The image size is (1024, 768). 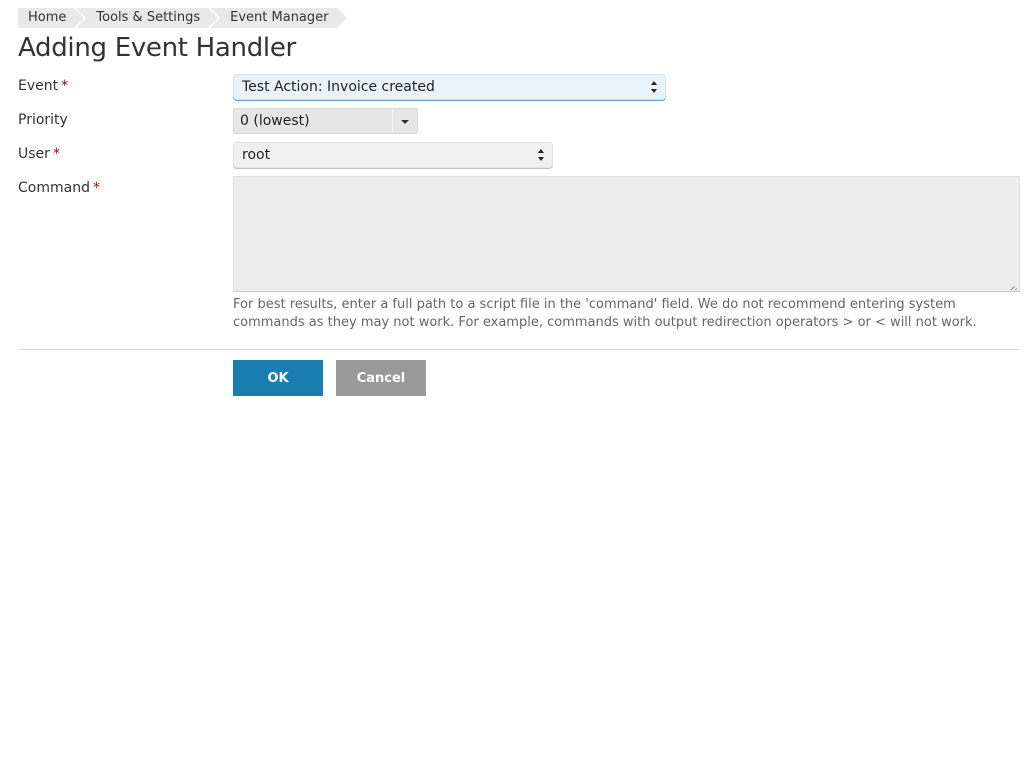 What do you see at coordinates (278, 18) in the screenshot?
I see `breadcrumb-event-manager: Event Manager` at bounding box center [278, 18].